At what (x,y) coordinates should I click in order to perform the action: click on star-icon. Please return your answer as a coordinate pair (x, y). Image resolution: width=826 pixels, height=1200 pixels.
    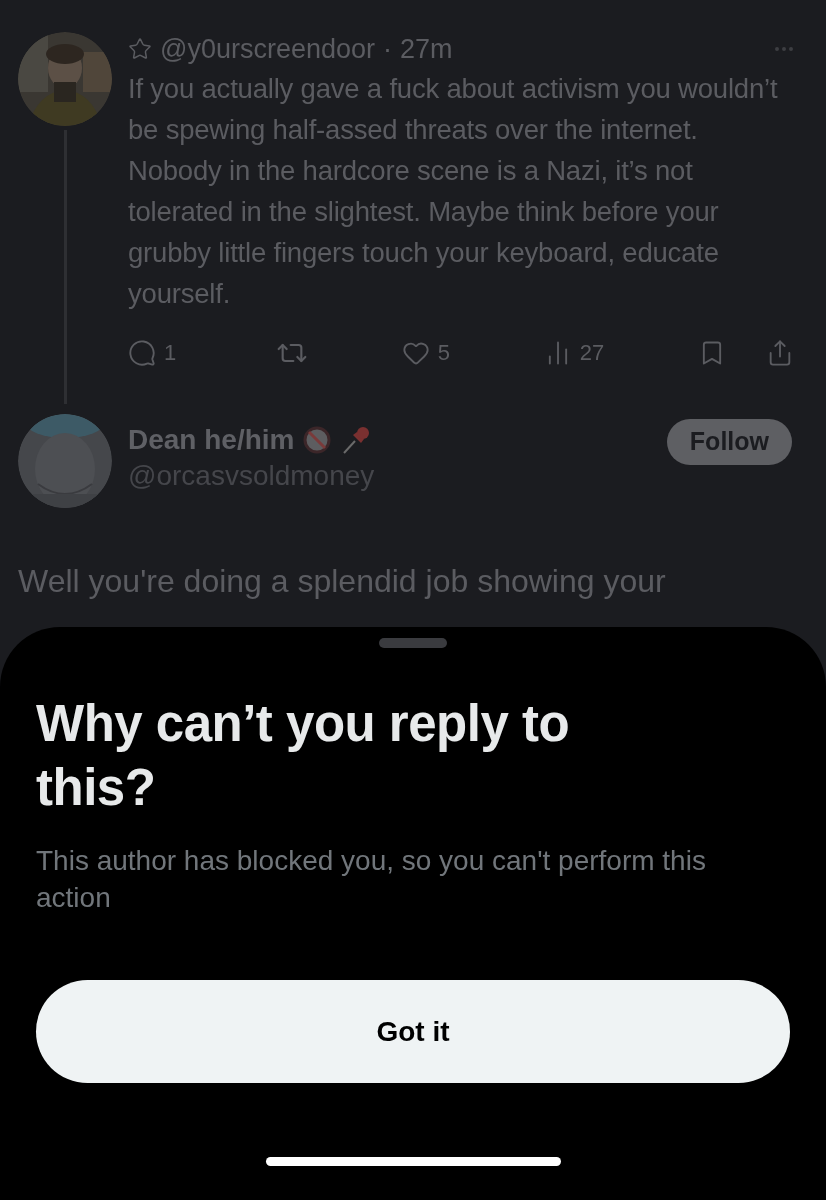
    Looking at the image, I should click on (140, 49).